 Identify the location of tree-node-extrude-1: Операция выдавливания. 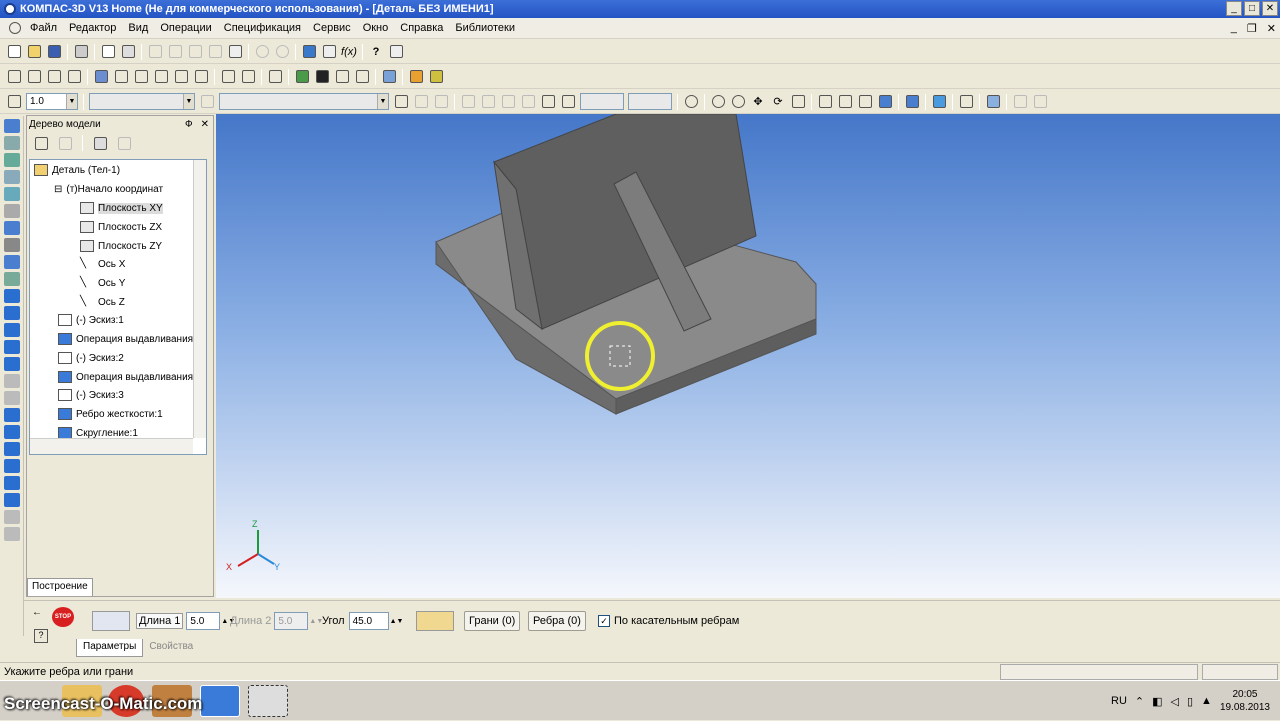
(125, 339).